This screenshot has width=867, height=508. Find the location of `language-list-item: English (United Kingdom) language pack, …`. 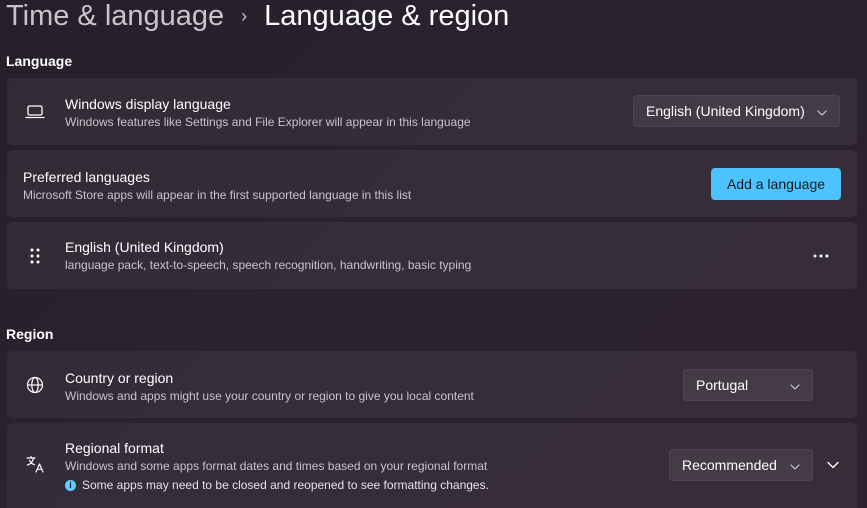

language-list-item: English (United Kingdom) language pack, … is located at coordinates (432, 255).